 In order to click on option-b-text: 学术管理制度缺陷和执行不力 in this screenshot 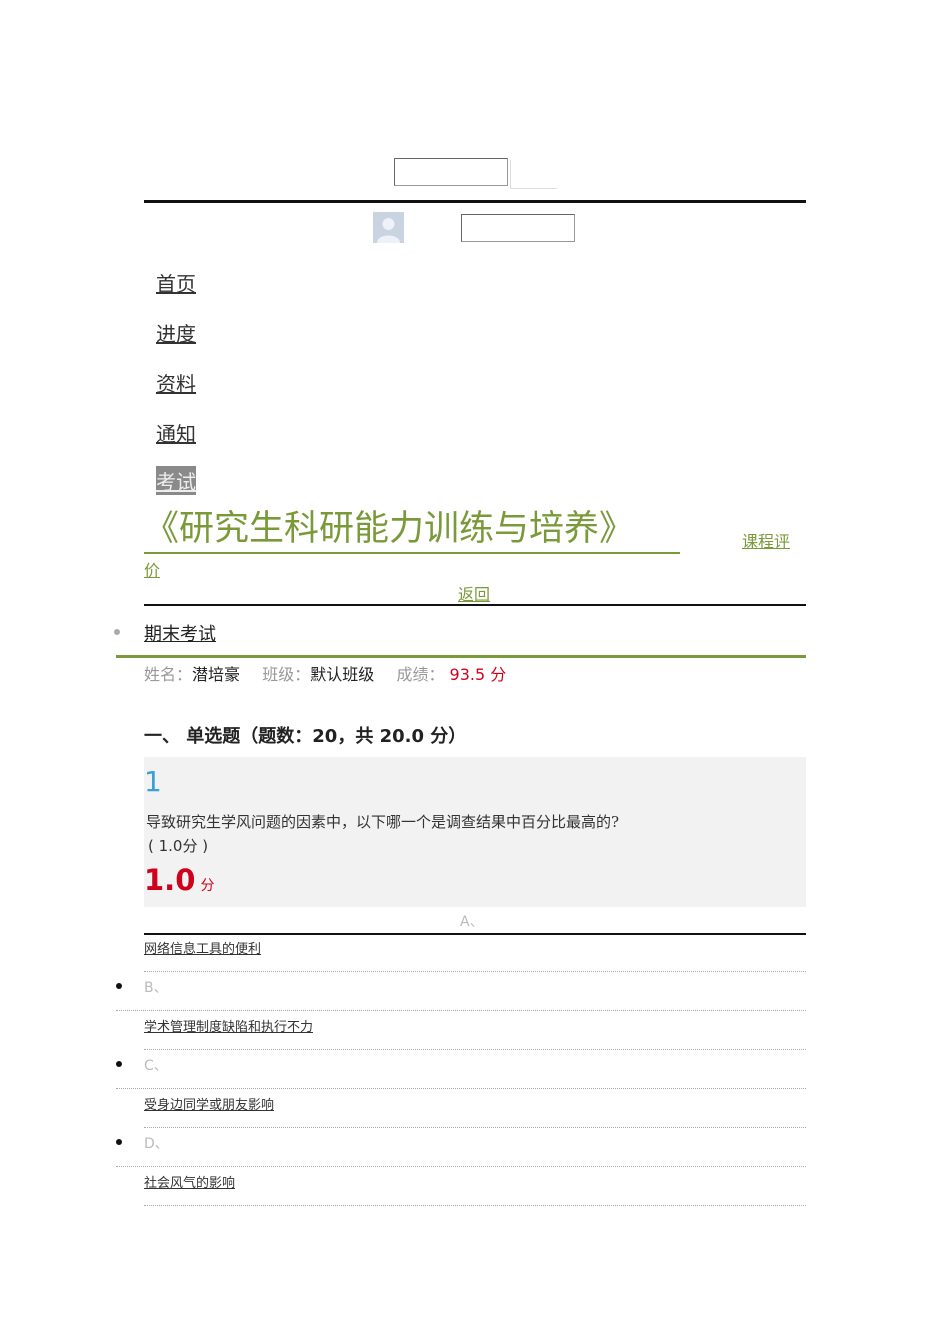, I will do `click(228, 1025)`.